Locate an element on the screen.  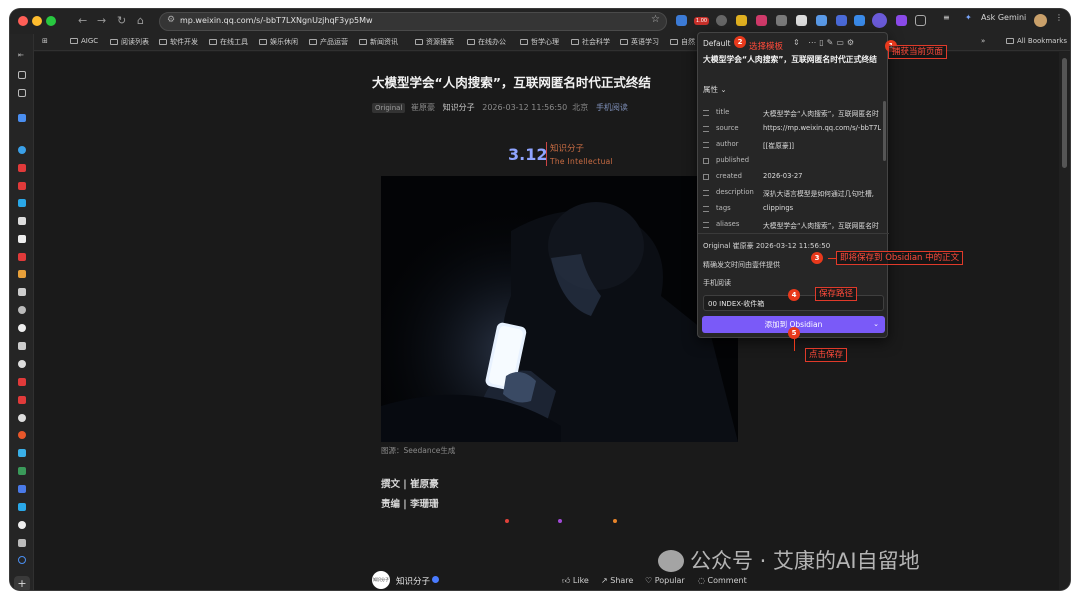
property-row: tags clippings is located at coordinates (791, 210).